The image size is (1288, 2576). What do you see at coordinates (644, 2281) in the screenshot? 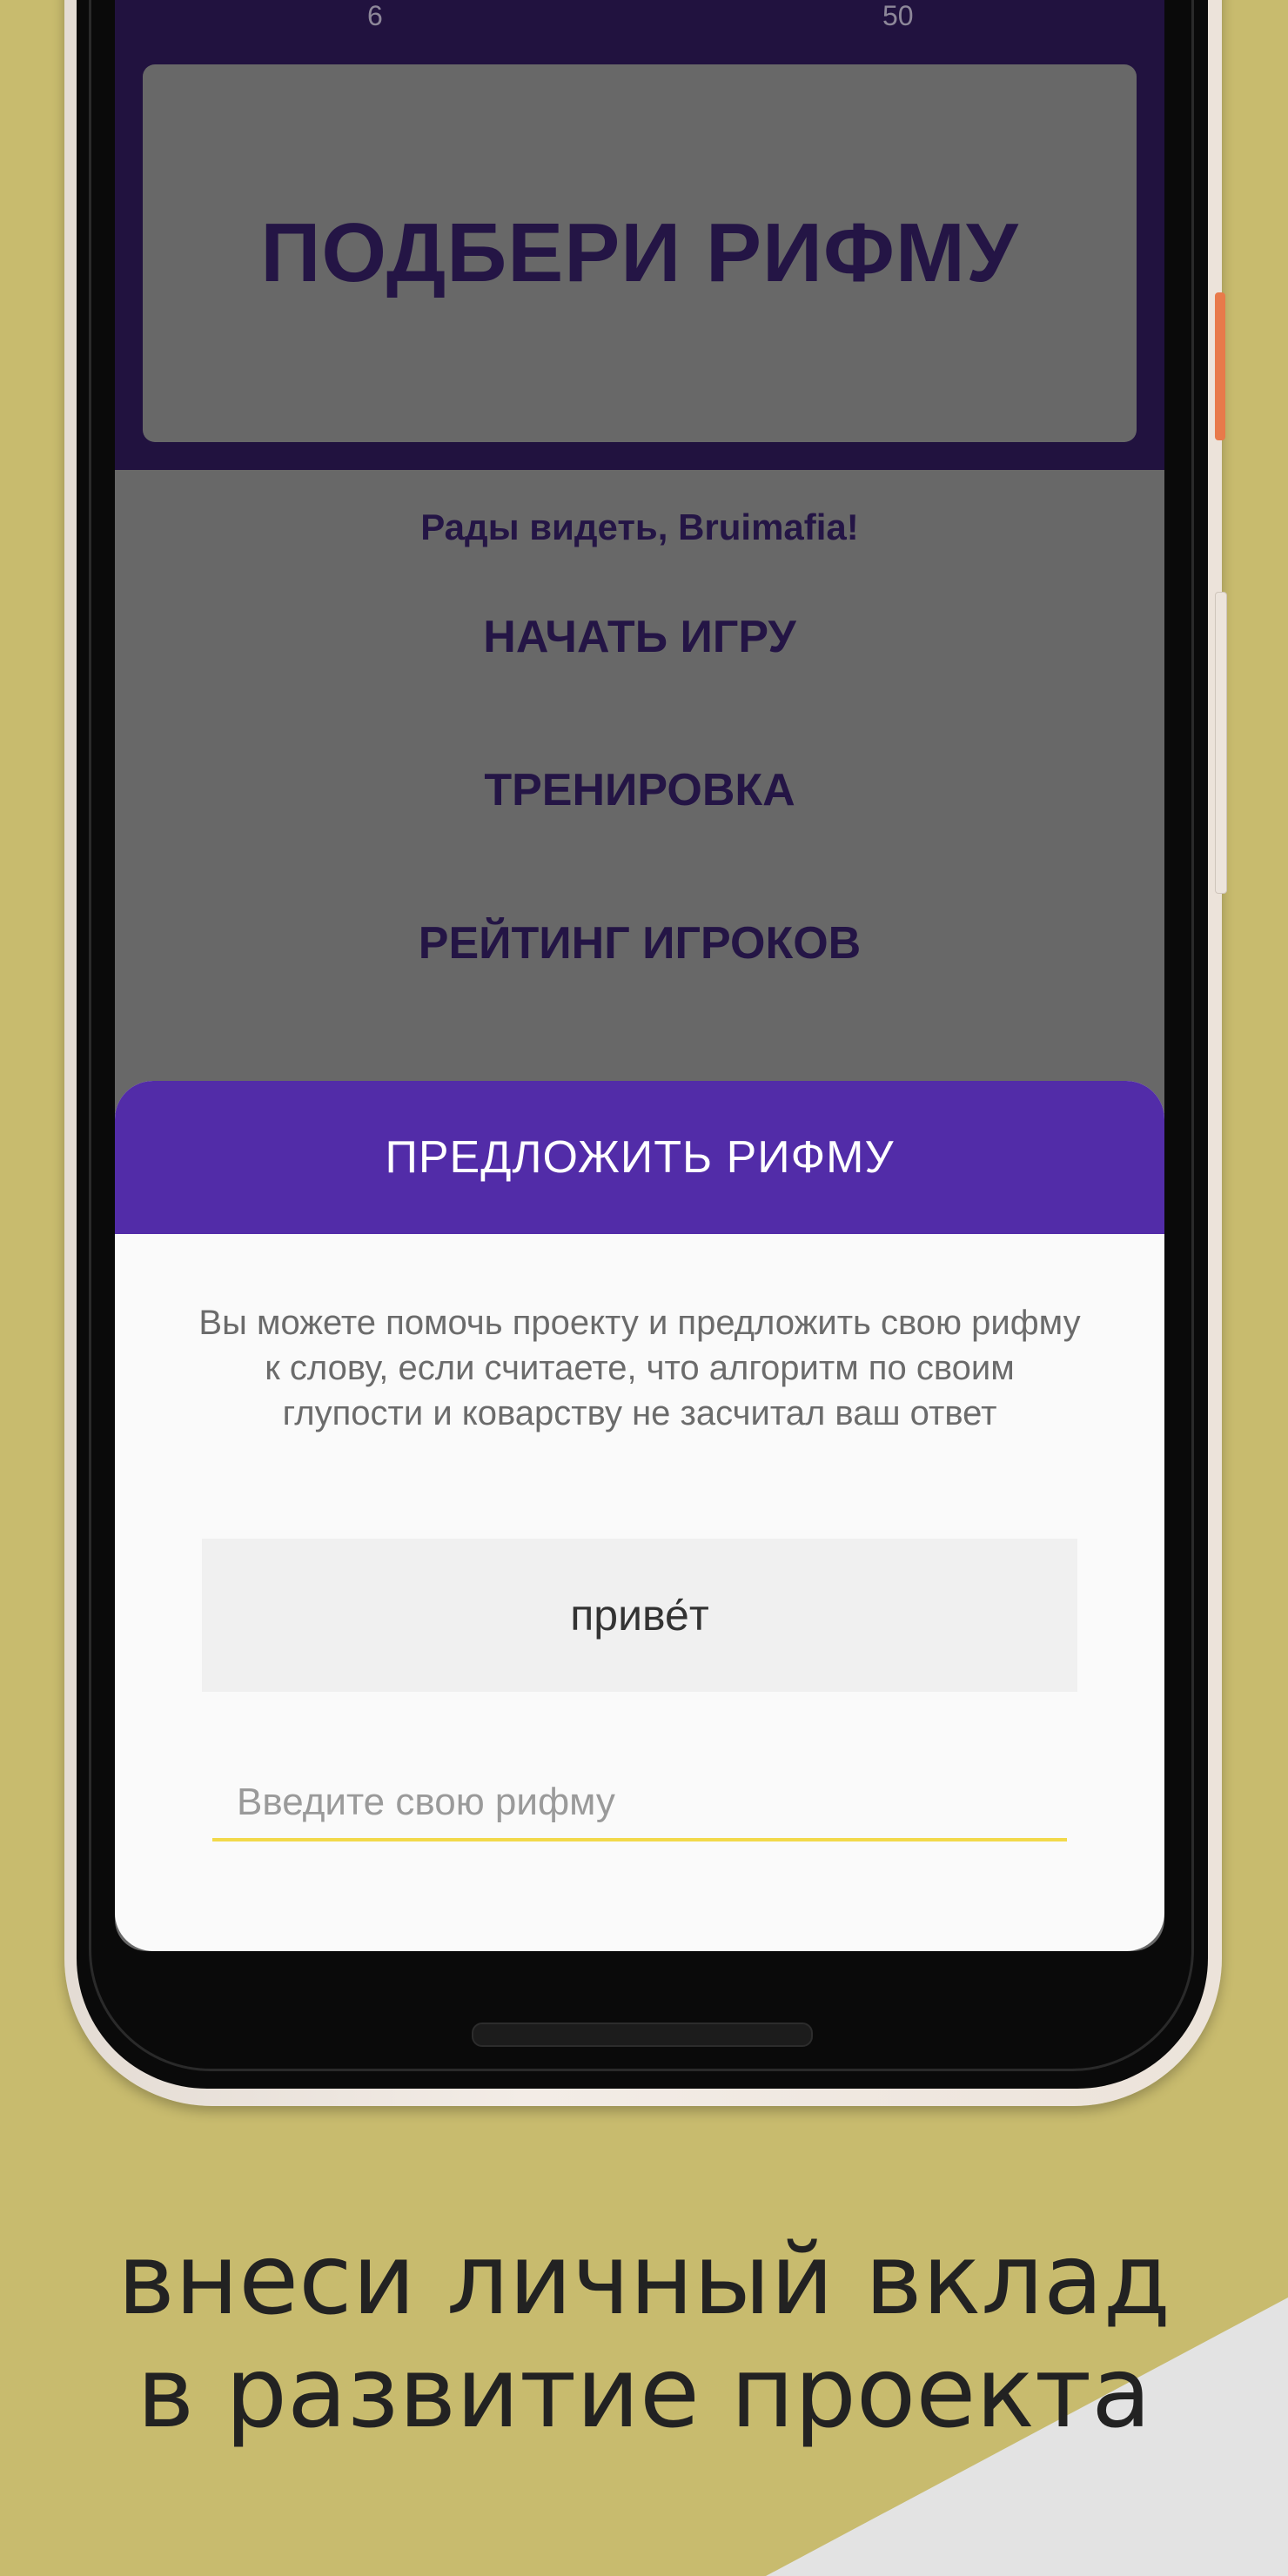
I see `promo-caption-line1: внеси личный вклад` at bounding box center [644, 2281].